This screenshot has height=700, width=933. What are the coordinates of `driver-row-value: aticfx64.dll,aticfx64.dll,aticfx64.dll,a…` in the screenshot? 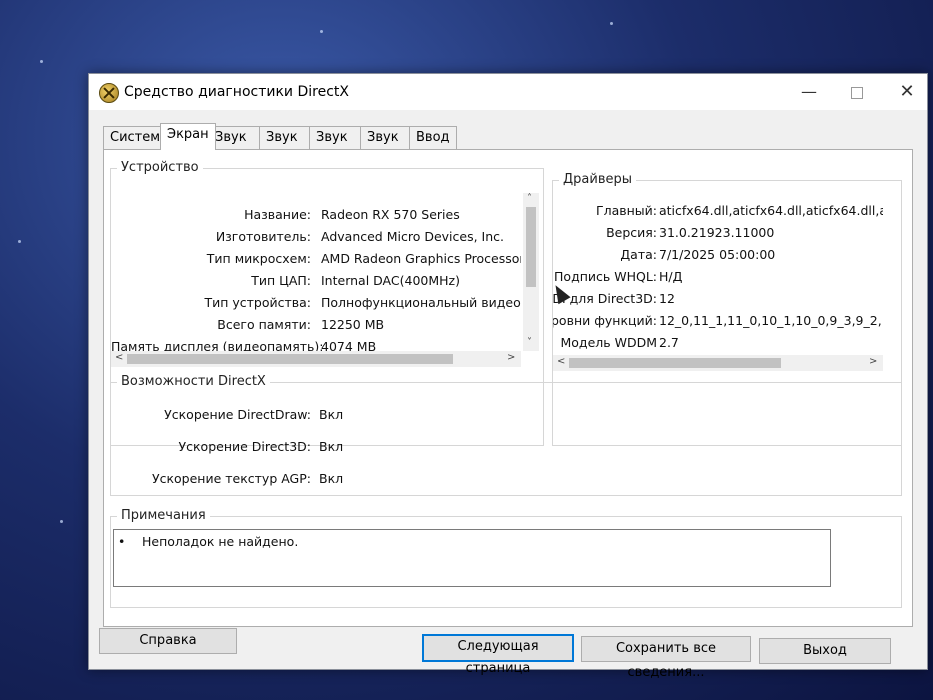 It's located at (771, 210).